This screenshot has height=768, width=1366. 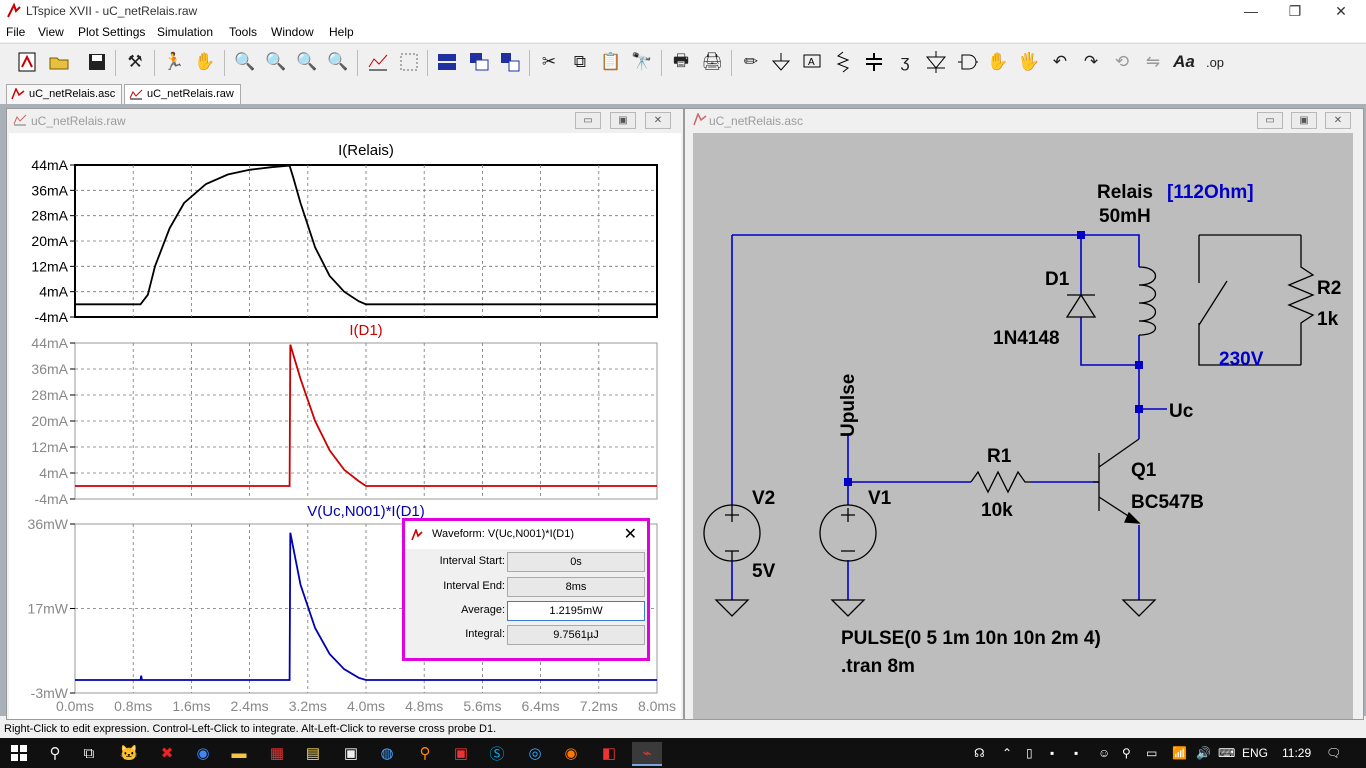 What do you see at coordinates (642, 62) in the screenshot?
I see `find-icon: 🔭` at bounding box center [642, 62].